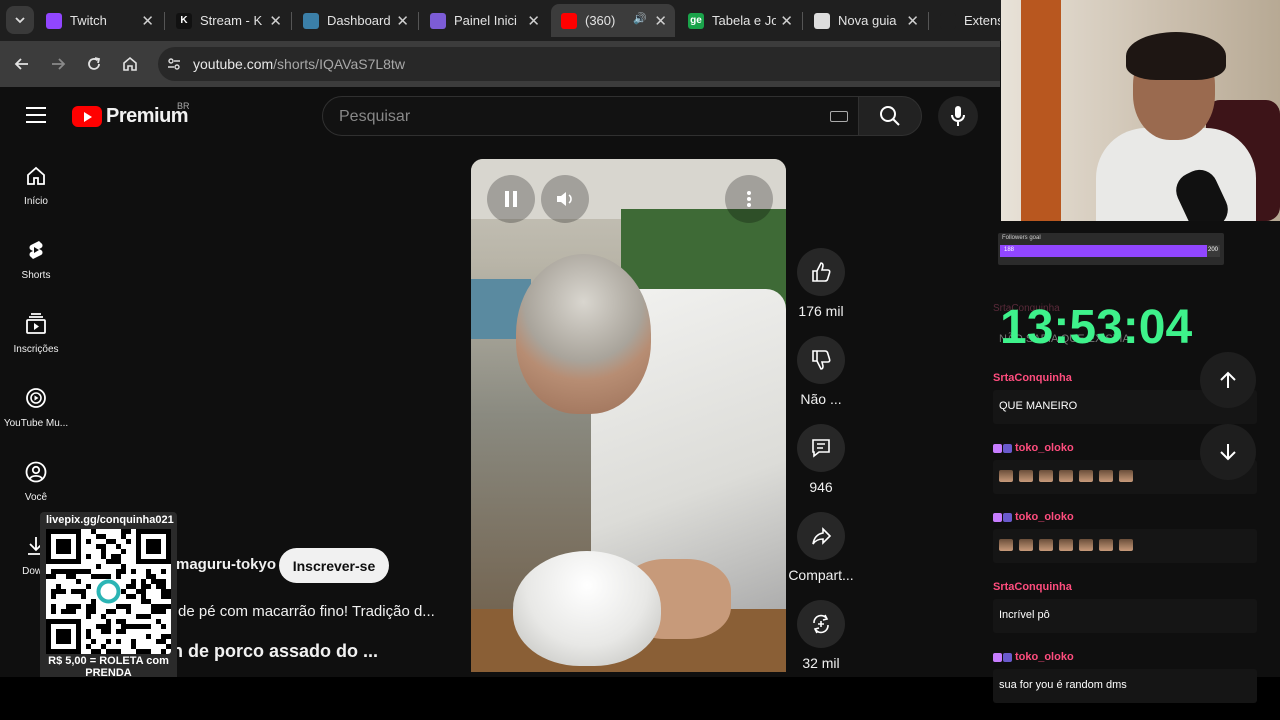 The width and height of the screenshot is (1280, 720). What do you see at coordinates (613, 20) in the screenshot?
I see `browser-tab-5: (360) 🔊 ✕` at bounding box center [613, 20].